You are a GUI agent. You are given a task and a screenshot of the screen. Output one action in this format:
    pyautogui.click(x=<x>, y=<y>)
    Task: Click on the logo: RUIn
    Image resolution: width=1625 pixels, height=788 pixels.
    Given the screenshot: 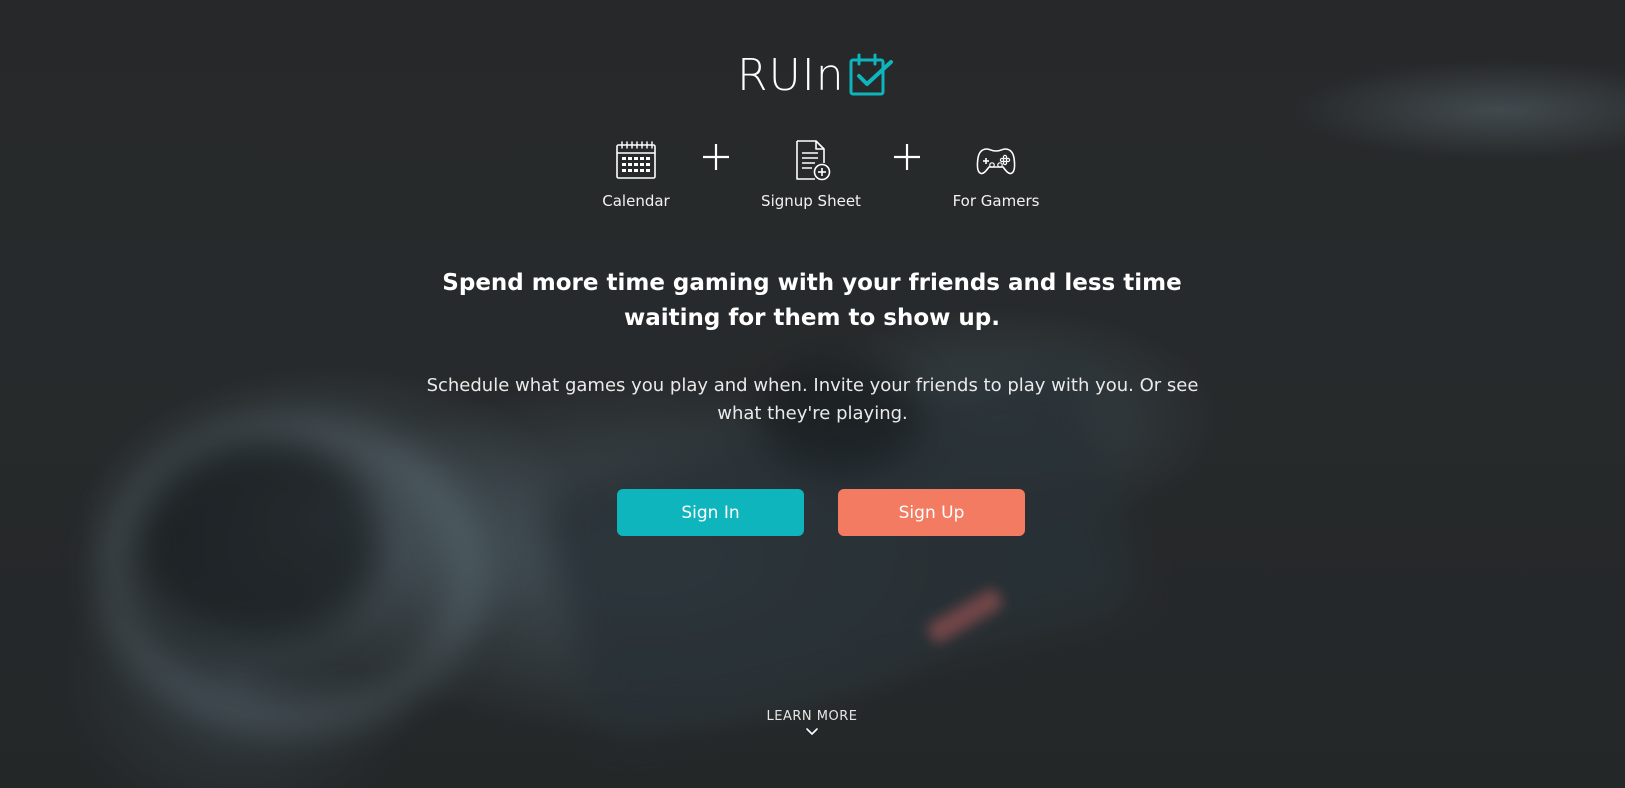 What is the action you would take?
    pyautogui.click(x=815, y=74)
    